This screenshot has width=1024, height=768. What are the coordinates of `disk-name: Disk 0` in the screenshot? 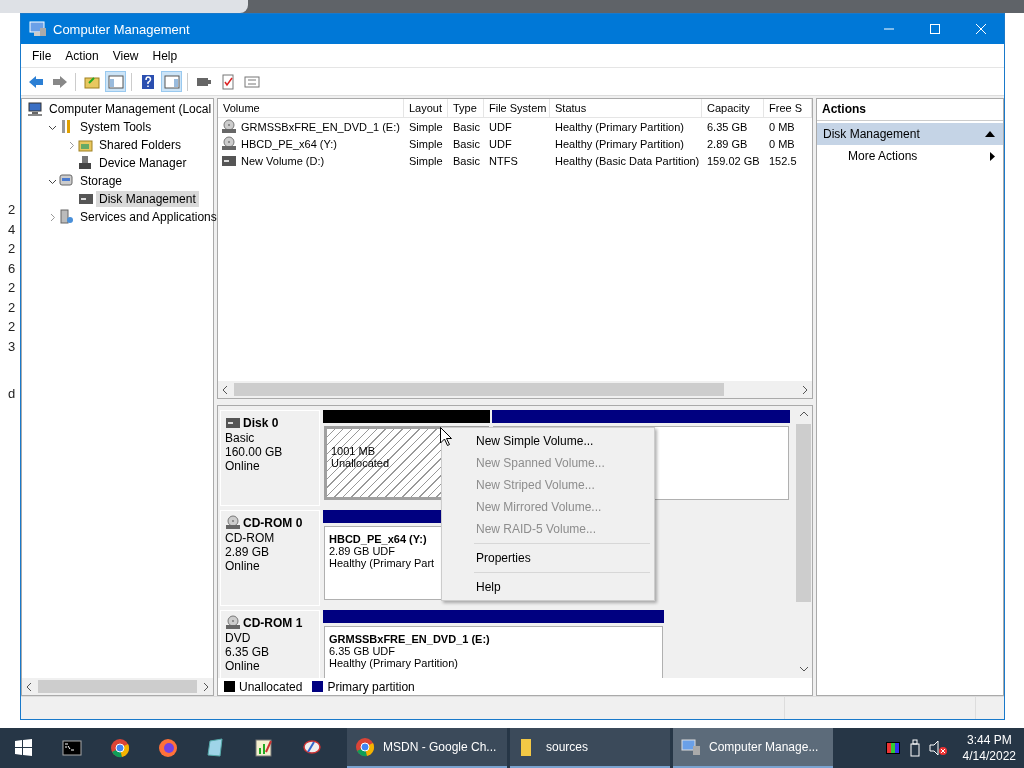 It's located at (261, 423).